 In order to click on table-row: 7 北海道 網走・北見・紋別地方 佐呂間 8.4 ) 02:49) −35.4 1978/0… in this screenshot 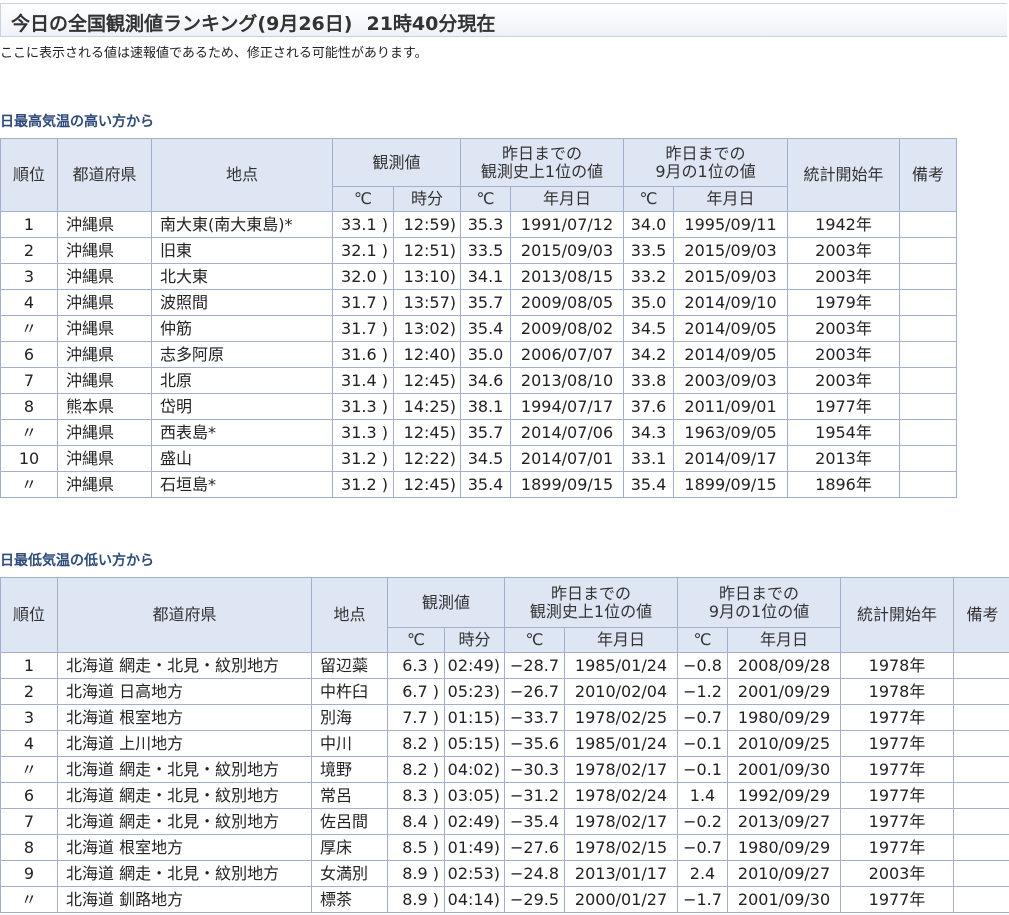, I will do `click(504, 821)`.